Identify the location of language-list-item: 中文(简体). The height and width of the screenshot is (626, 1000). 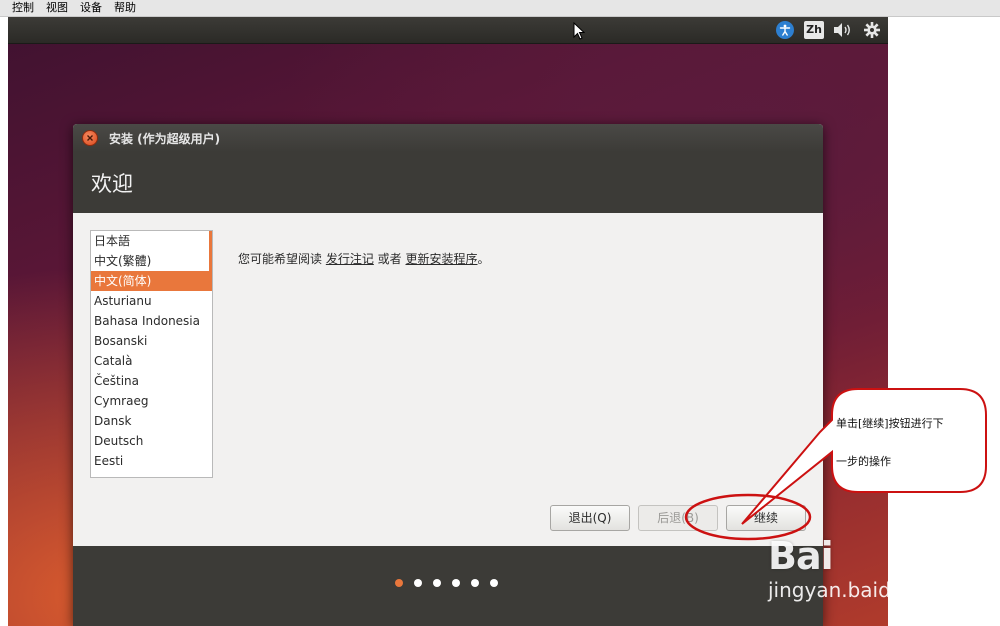
(151, 281).